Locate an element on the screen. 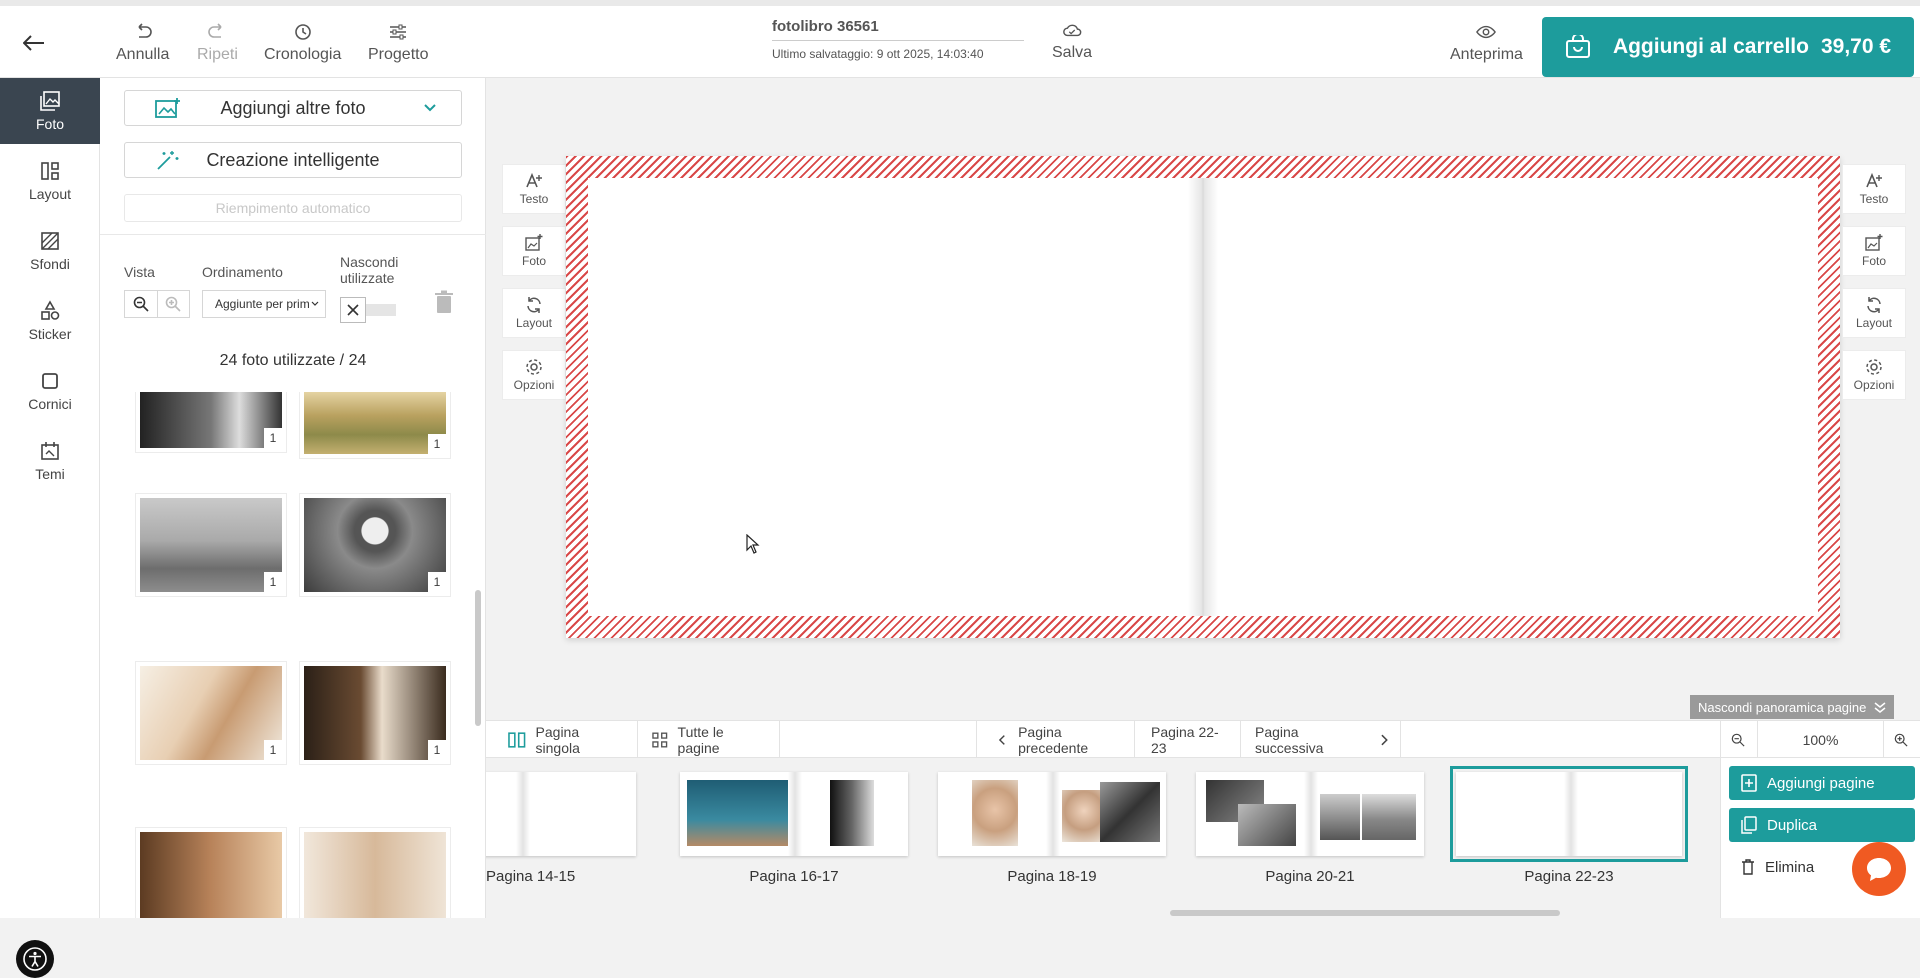 Image resolution: width=1920 pixels, height=978 pixels. sidebar-item-label: Sticker is located at coordinates (50, 334).